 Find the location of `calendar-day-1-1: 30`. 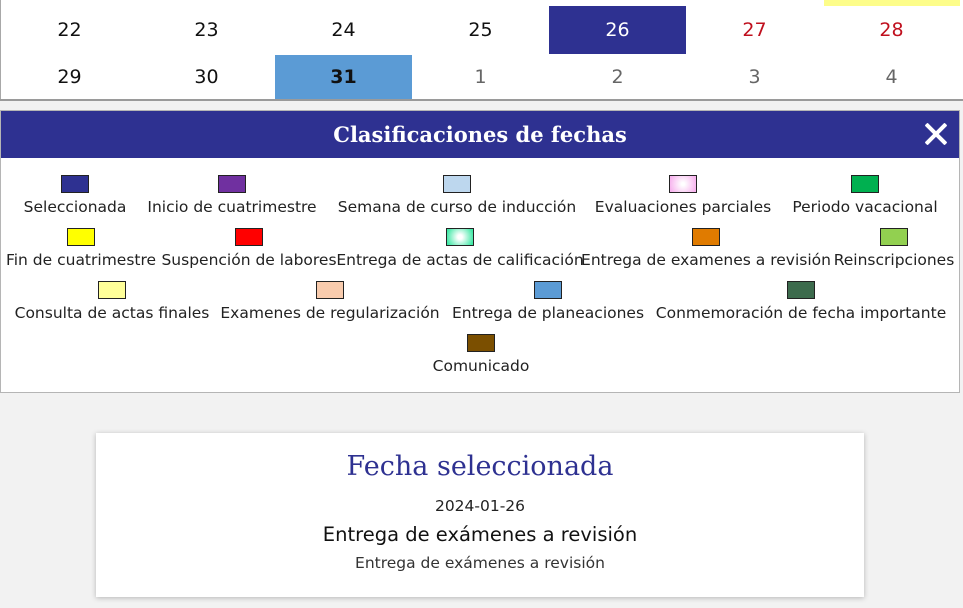

calendar-day-1-1: 30 is located at coordinates (206, 77).